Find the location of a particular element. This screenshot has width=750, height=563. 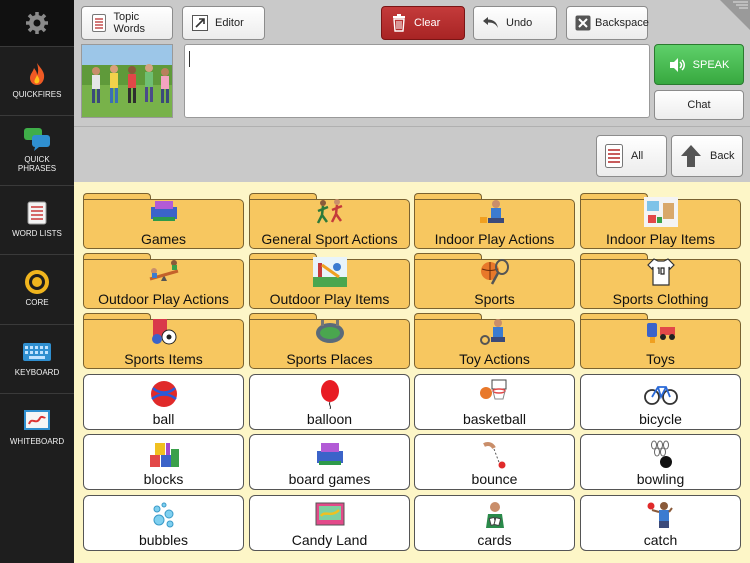

word-label: cards is located at coordinates (494, 540).